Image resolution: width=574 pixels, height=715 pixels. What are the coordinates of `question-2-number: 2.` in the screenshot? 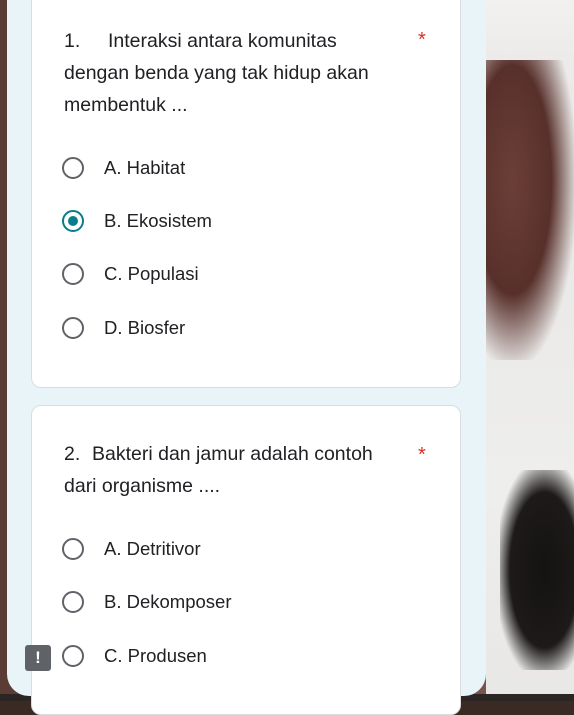 It's located at (72, 454).